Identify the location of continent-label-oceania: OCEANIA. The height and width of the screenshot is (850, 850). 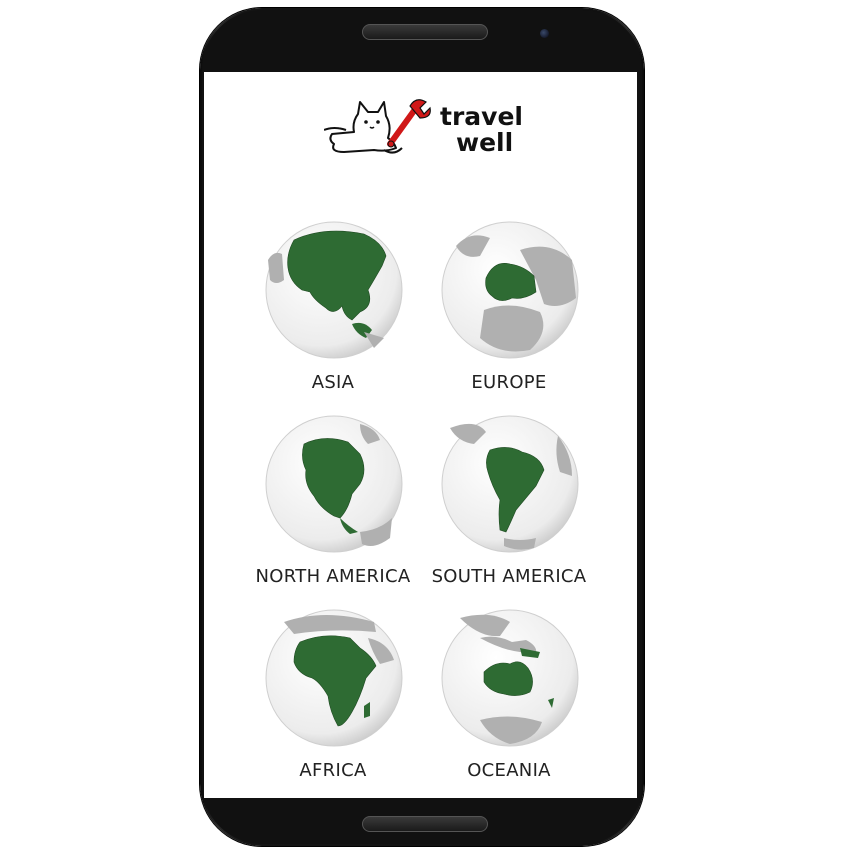
(509, 770).